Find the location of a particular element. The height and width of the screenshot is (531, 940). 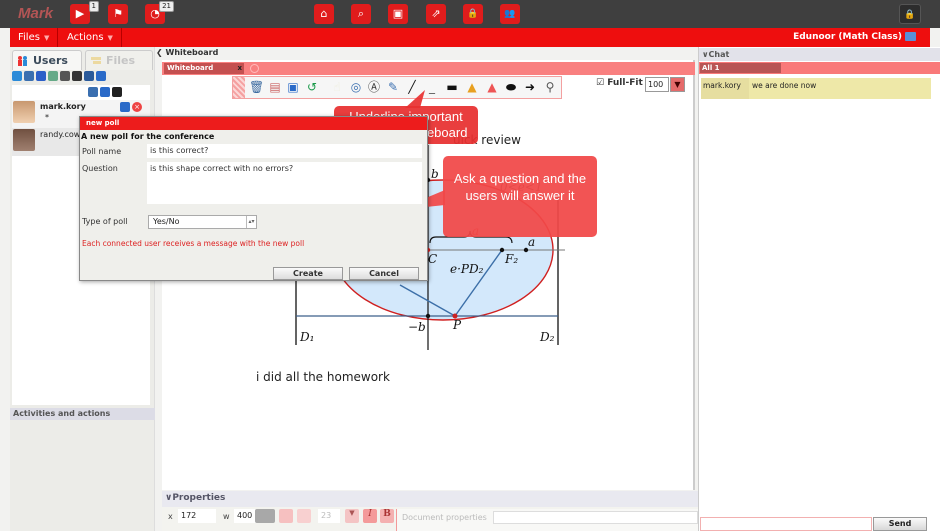

mic-rights-icon is located at coordinates (105, 92).